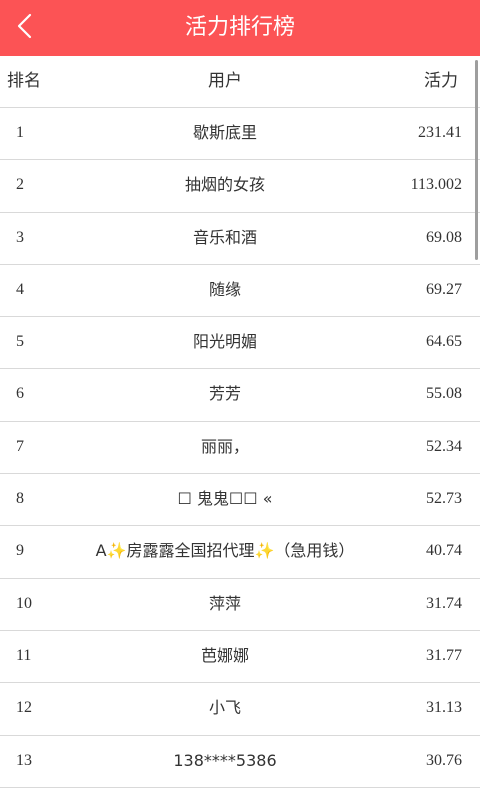 This screenshot has width=480, height=800. I want to click on row-score: 69.08, so click(444, 237).